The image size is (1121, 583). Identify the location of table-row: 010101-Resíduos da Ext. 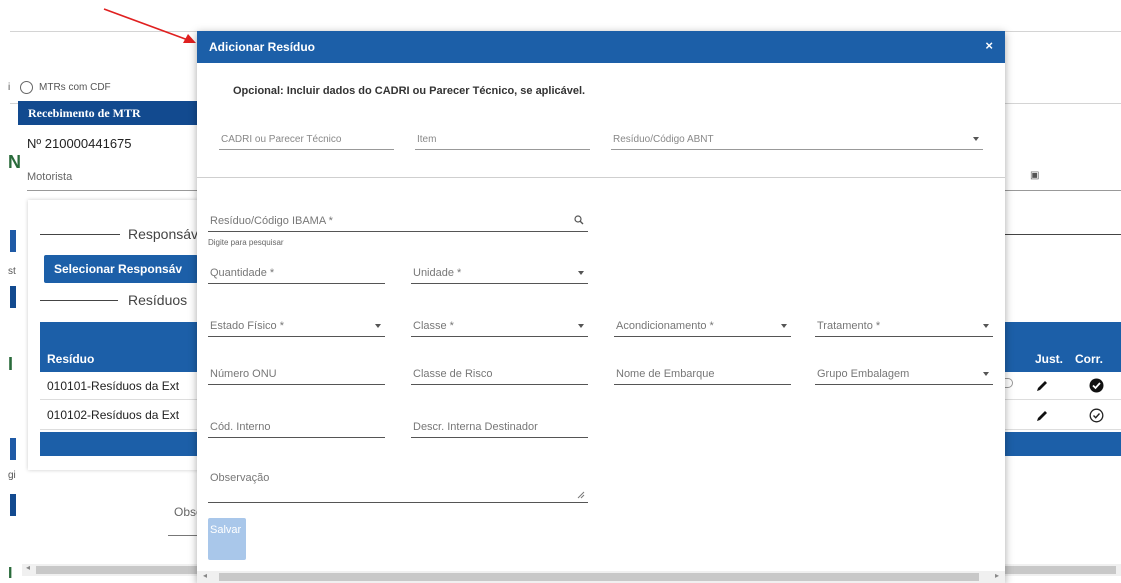
(120, 386).